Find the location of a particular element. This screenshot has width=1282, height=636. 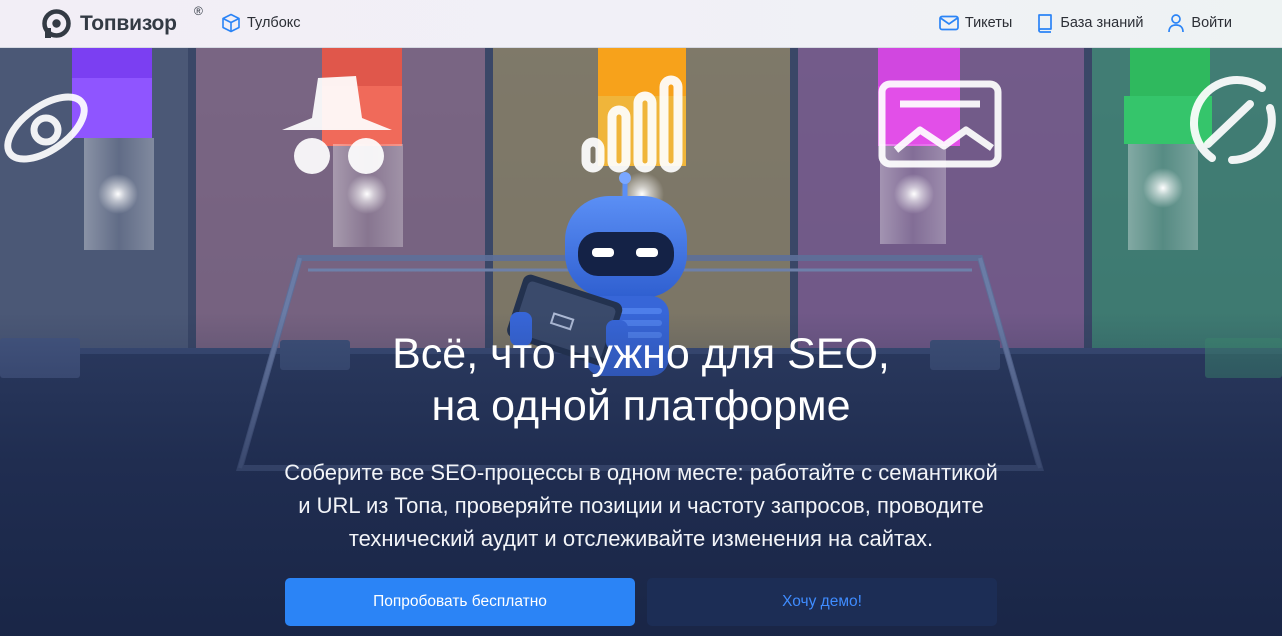

brand-logo: Топвизор ® is located at coordinates (122, 21).